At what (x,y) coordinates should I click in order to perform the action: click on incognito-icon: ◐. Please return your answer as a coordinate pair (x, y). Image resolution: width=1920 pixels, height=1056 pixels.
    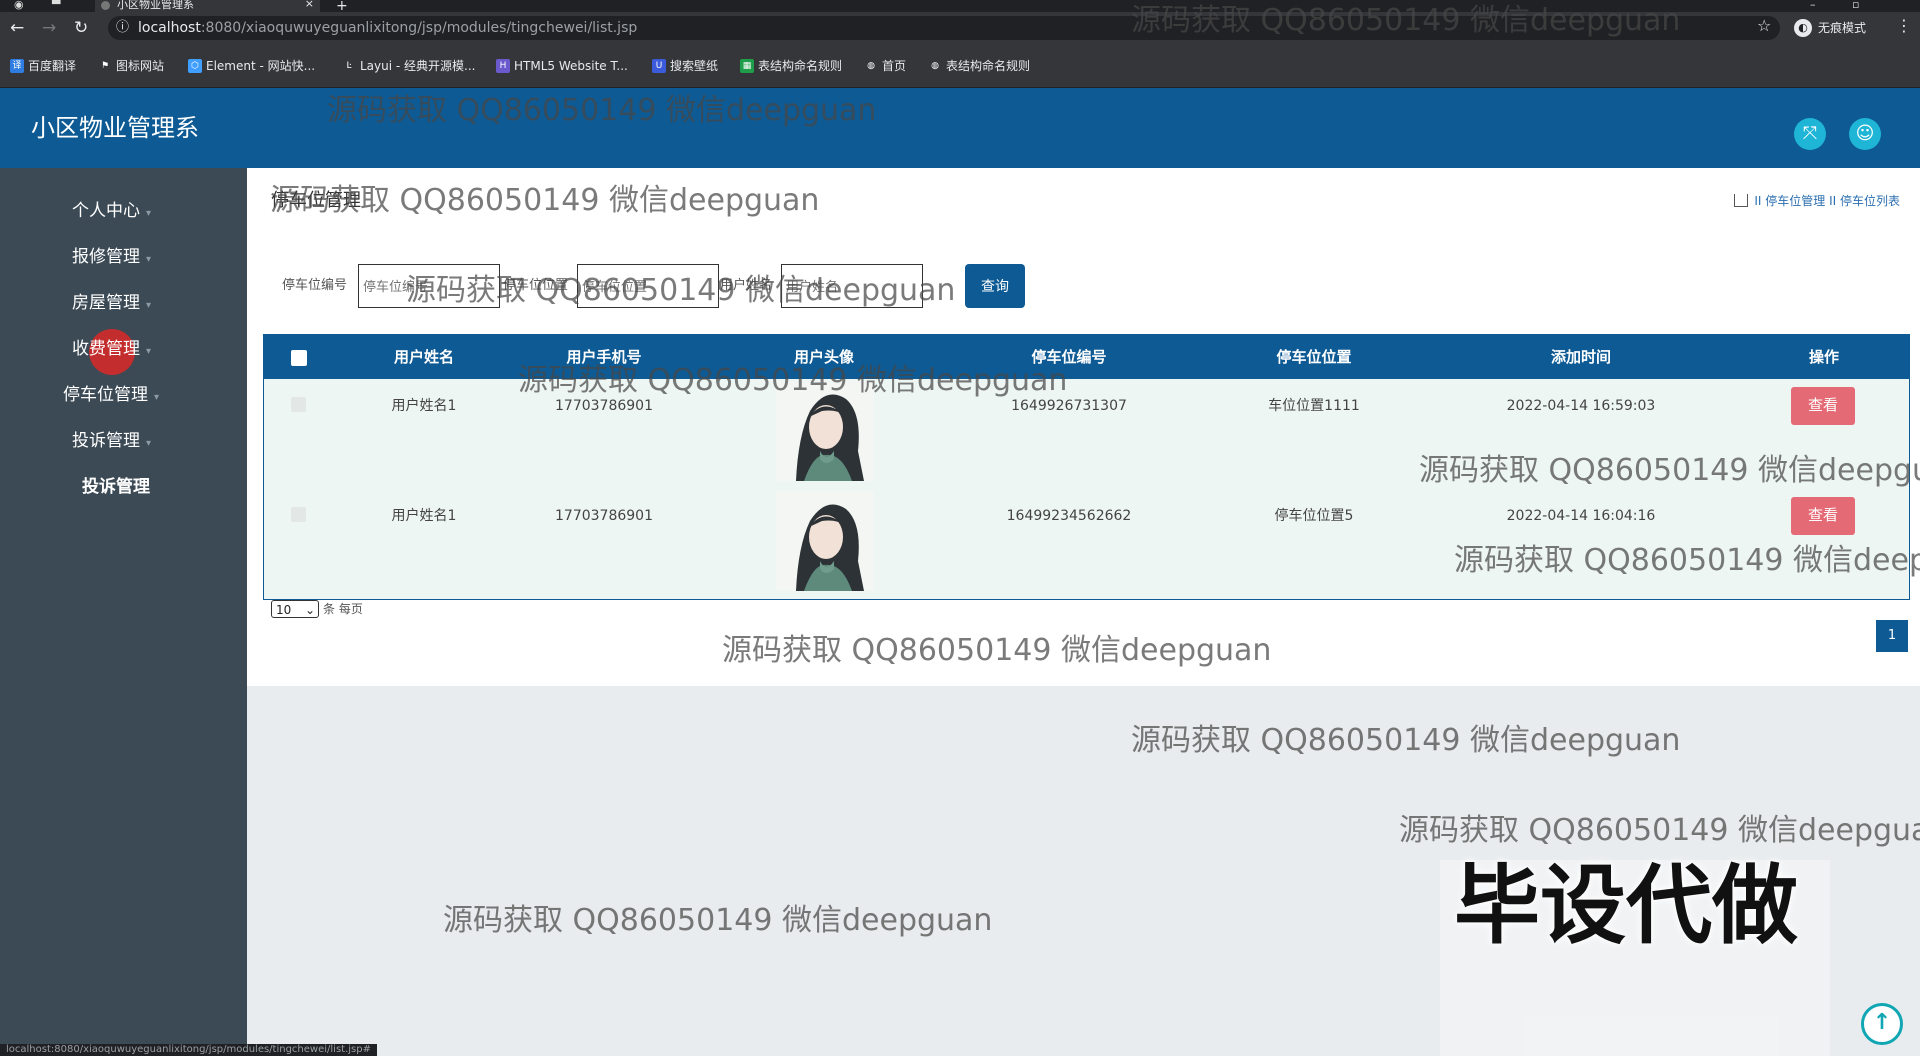
    Looking at the image, I should click on (1803, 28).